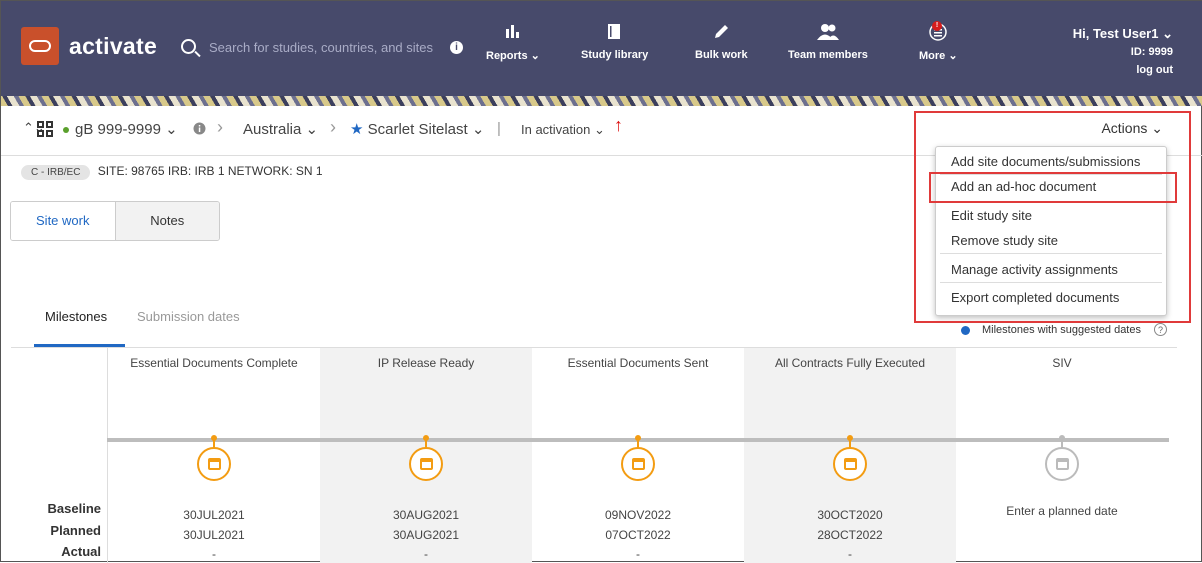 This screenshot has width=1202, height=563. What do you see at coordinates (638, 363) in the screenshot?
I see `milestone-title: Essential Documents Sent` at bounding box center [638, 363].